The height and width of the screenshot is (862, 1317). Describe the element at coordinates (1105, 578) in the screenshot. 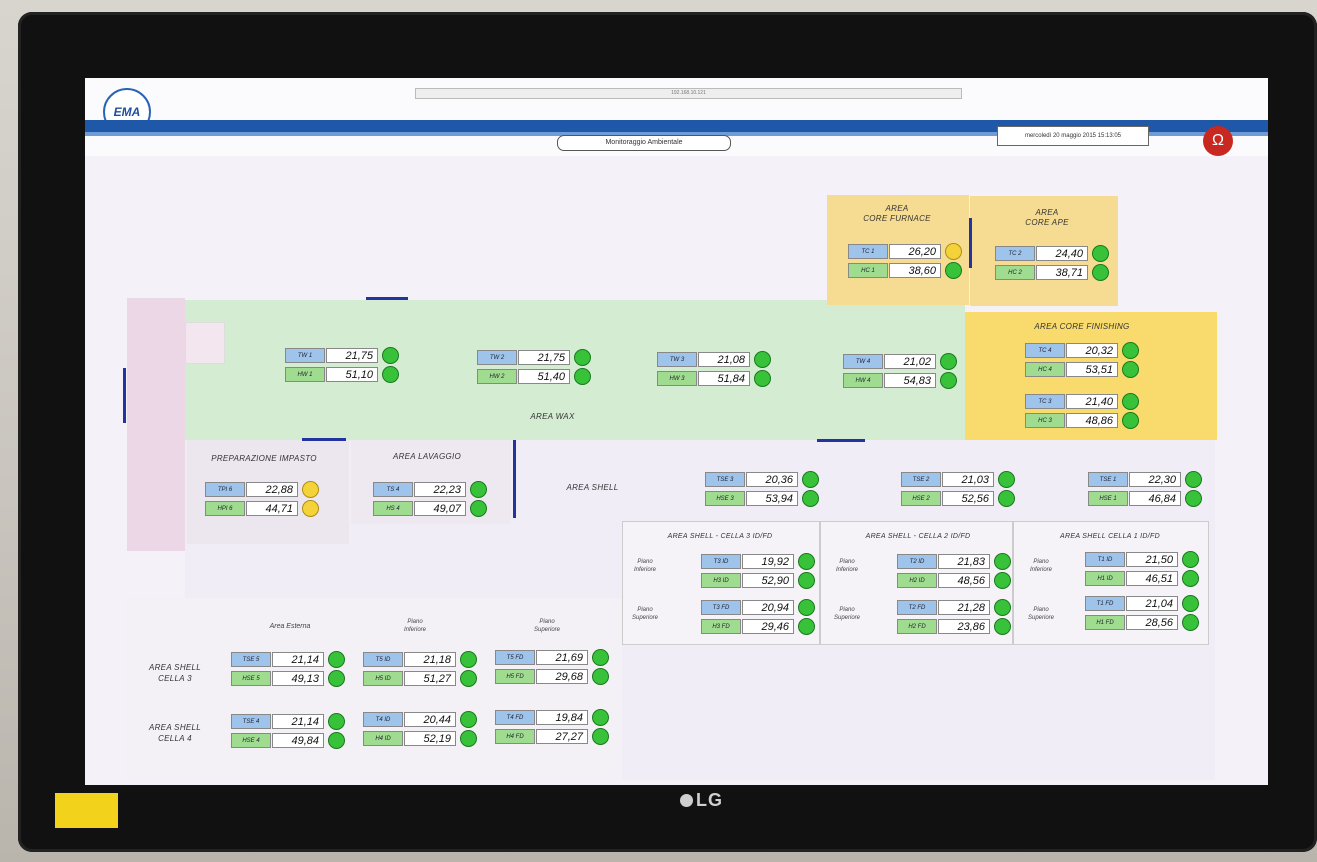

I see `humidity-tag: H1 ID` at that location.